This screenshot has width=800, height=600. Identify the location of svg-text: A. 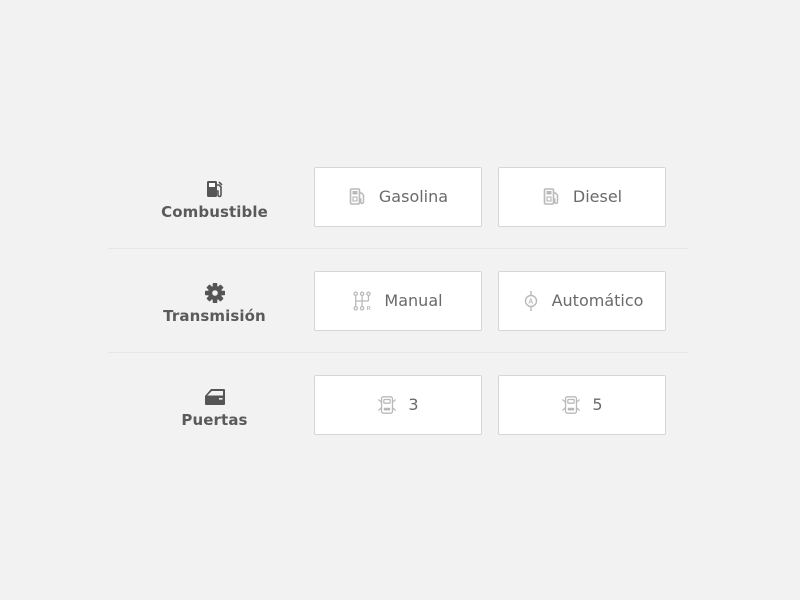
(530, 301).